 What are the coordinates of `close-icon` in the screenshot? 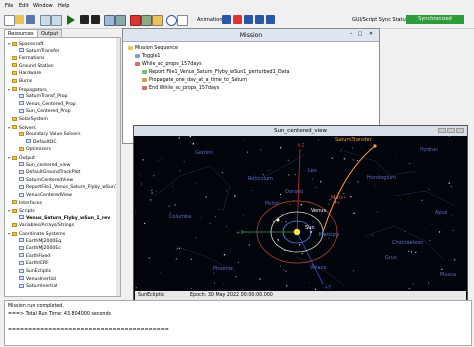 It's located at (460, 130).